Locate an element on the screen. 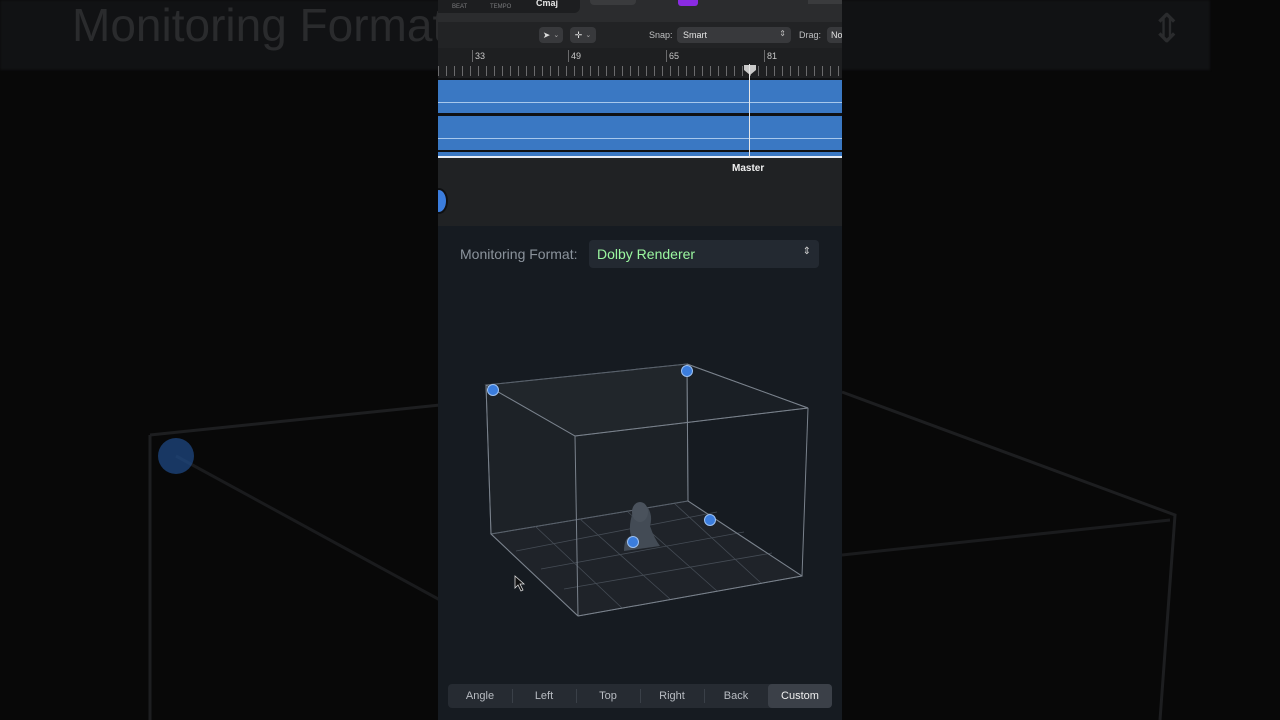 The width and height of the screenshot is (1280, 720). monitoring-format-value: Dolby Renderer is located at coordinates (646, 254).